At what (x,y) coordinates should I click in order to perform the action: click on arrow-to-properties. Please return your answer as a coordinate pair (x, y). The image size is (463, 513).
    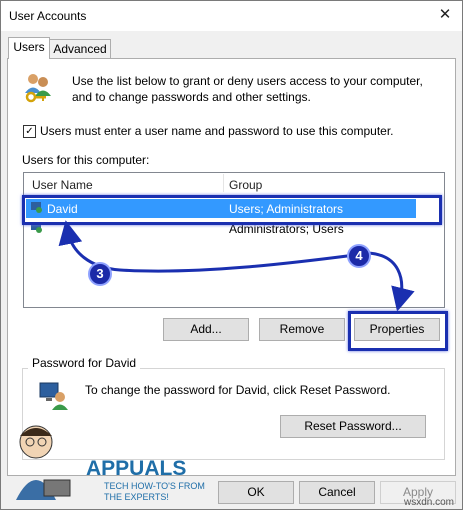
    Looking at the image, I should click on (391, 281).